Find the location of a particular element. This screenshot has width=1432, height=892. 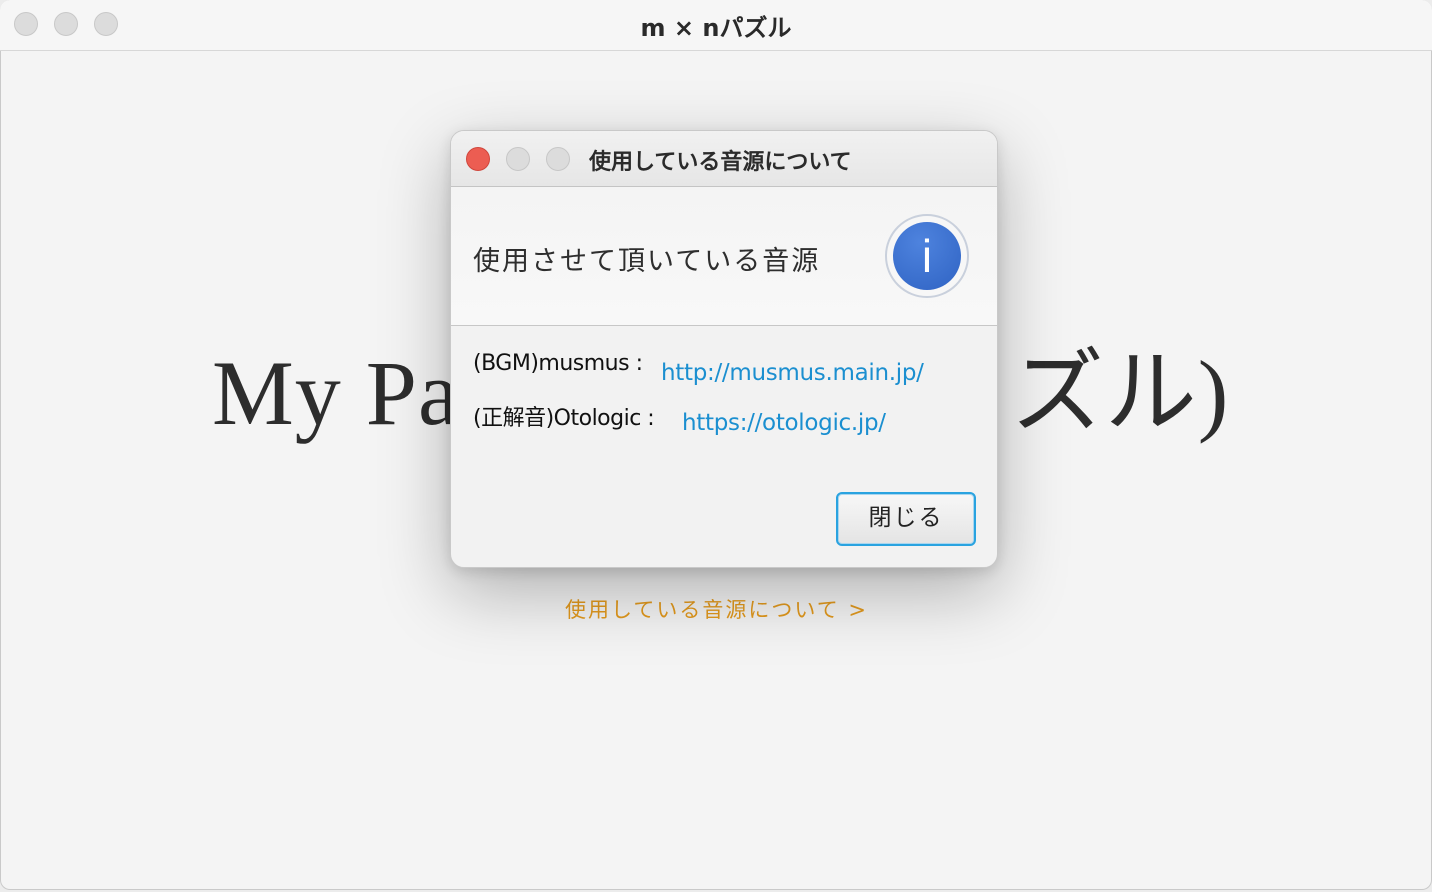

dialog-title: 使用している音源について is located at coordinates (720, 162).